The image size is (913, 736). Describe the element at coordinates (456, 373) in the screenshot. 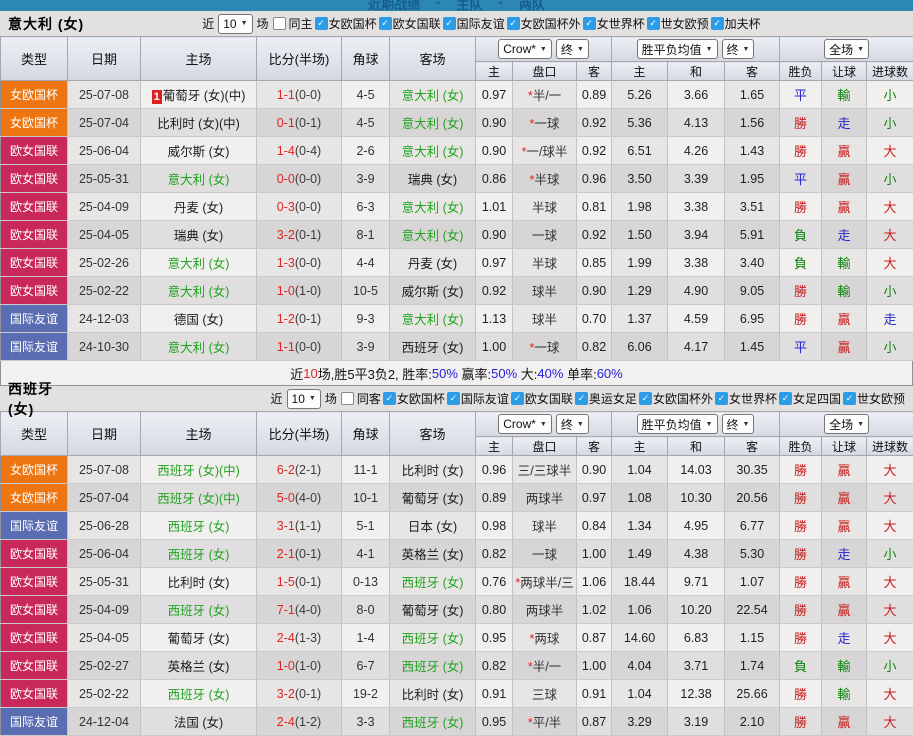

I see `stats-summary: 近10场,胜5平3负2, 胜率:50% 赢率:50% 大:40% 单率:60%` at that location.